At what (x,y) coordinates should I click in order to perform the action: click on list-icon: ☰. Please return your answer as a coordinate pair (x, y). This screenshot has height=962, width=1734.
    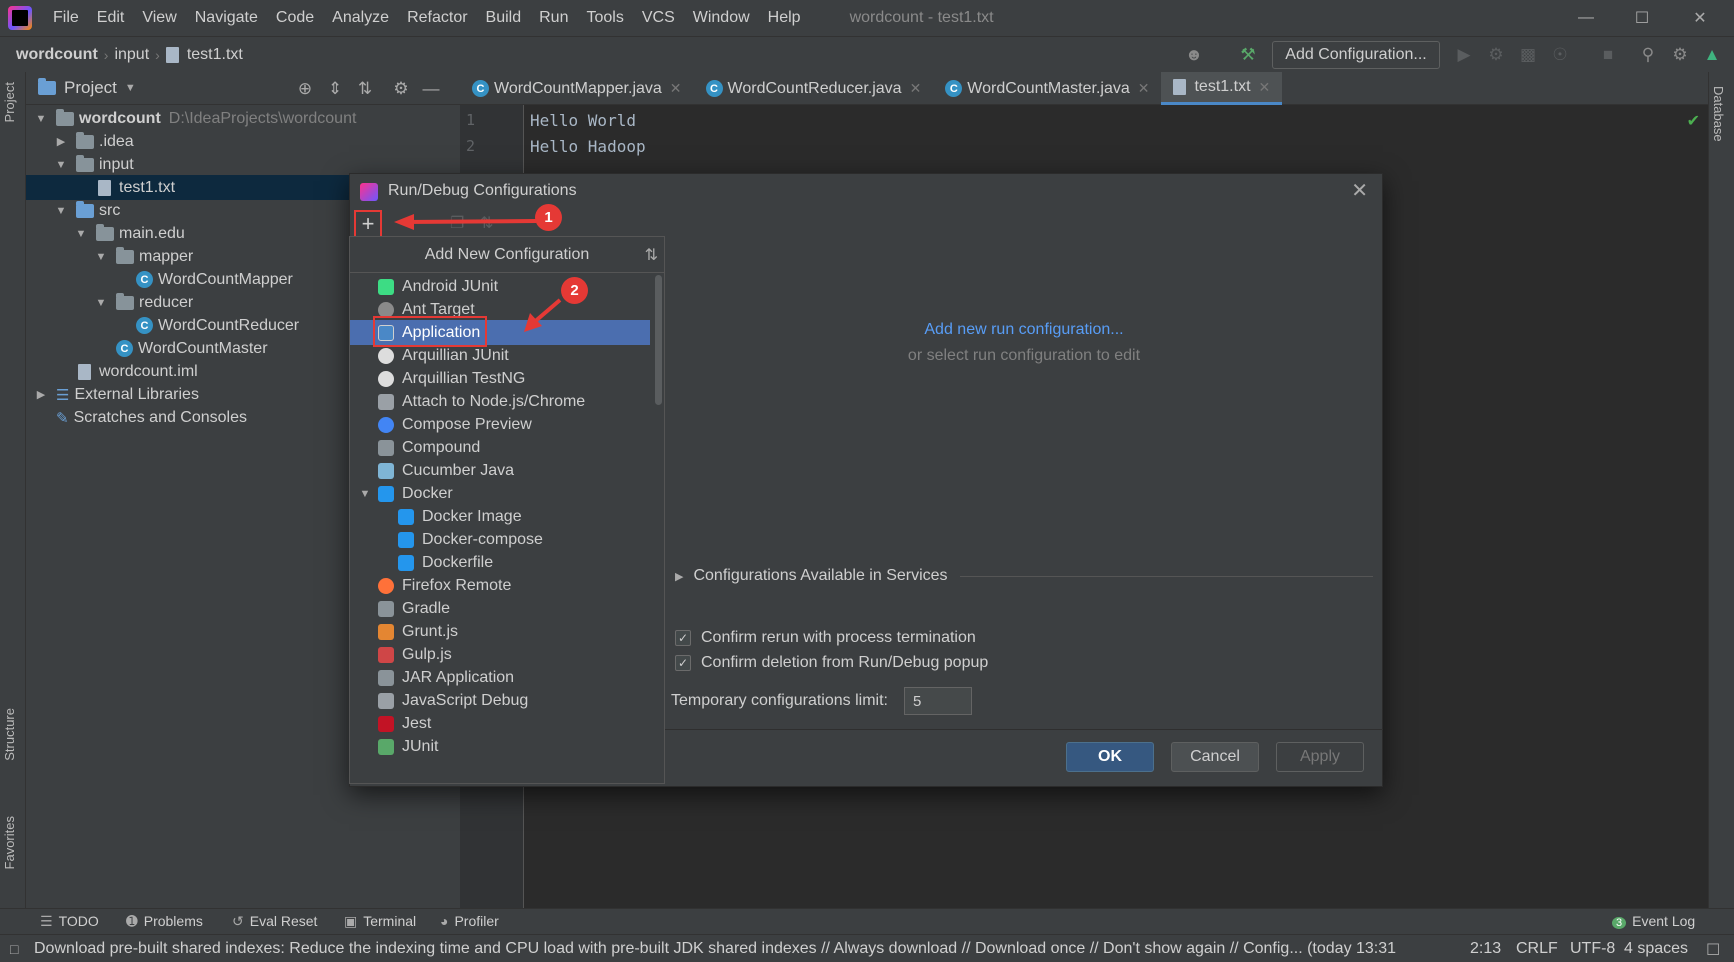
    Looking at the image, I should click on (46, 921).